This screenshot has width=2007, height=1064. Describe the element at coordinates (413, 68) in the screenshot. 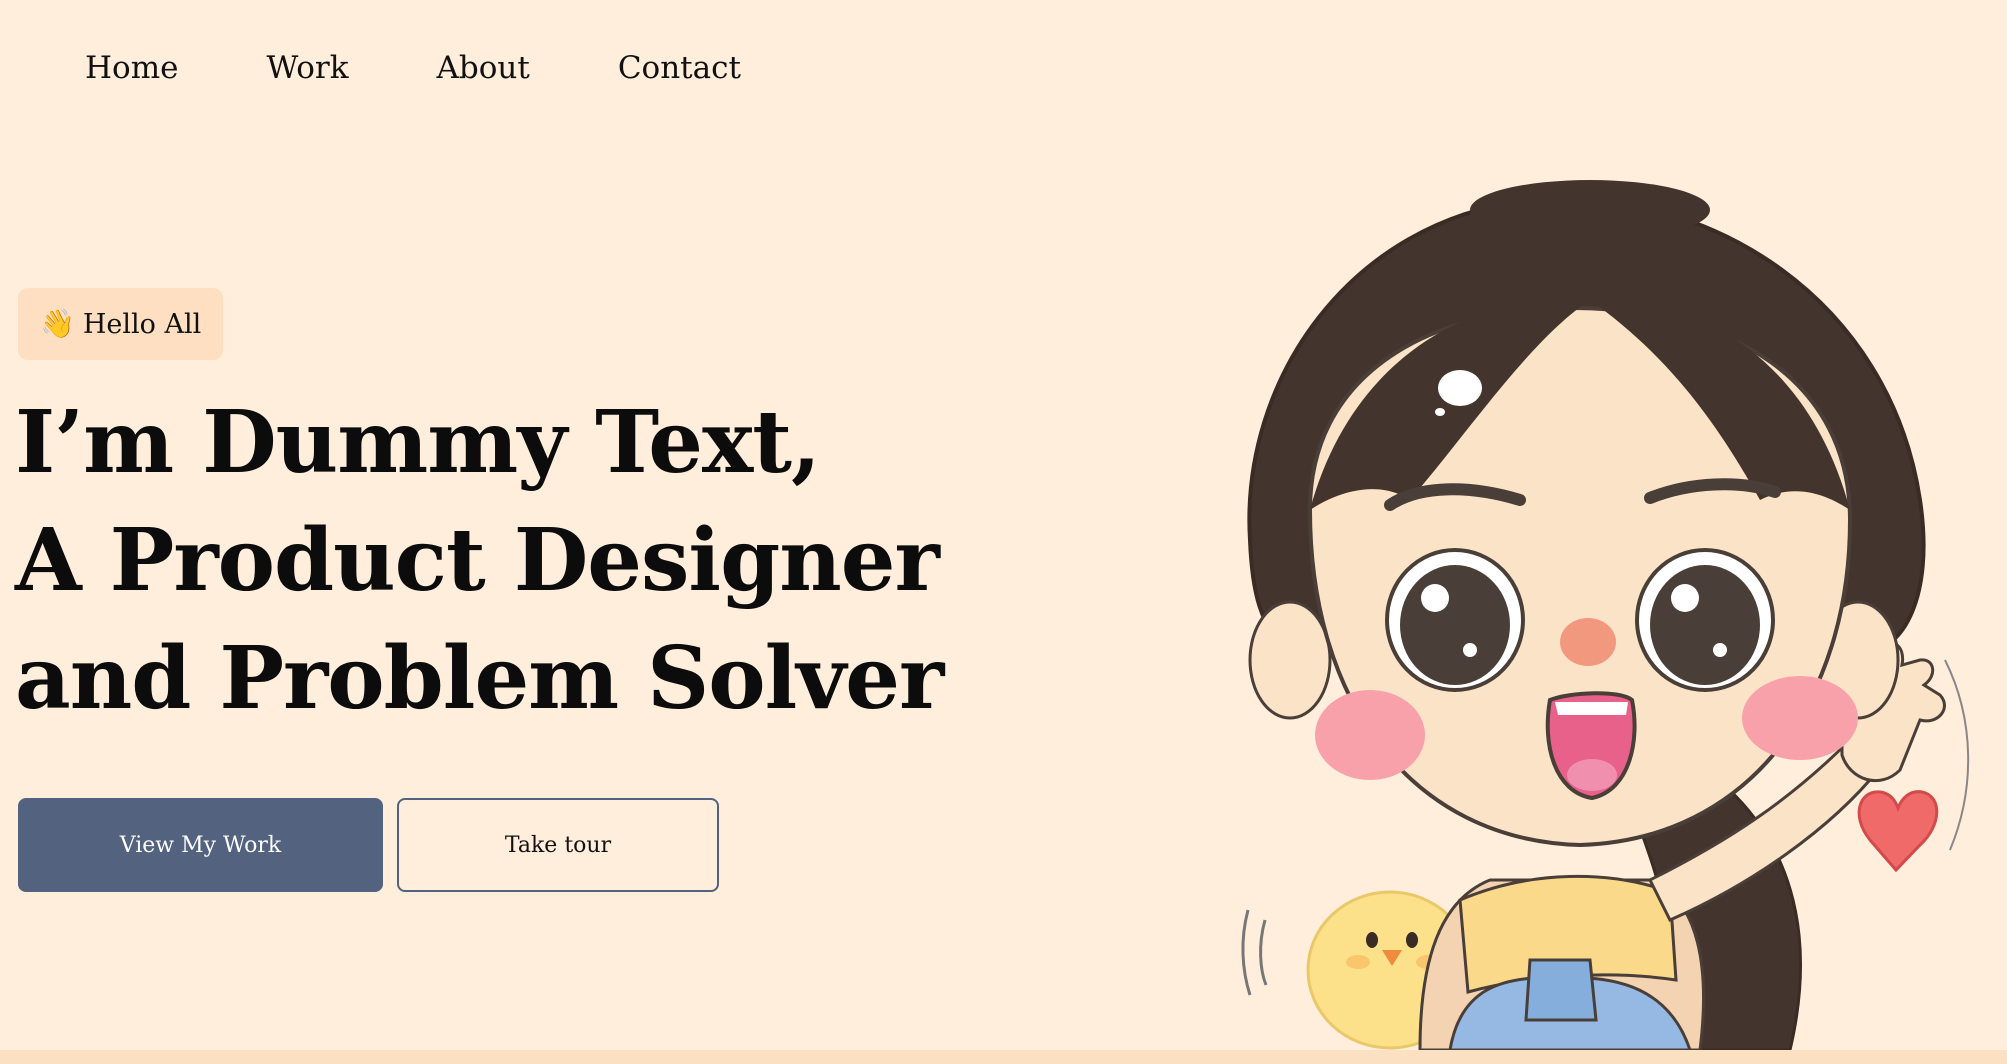

I see `main-nav: Home Work About Contact` at that location.